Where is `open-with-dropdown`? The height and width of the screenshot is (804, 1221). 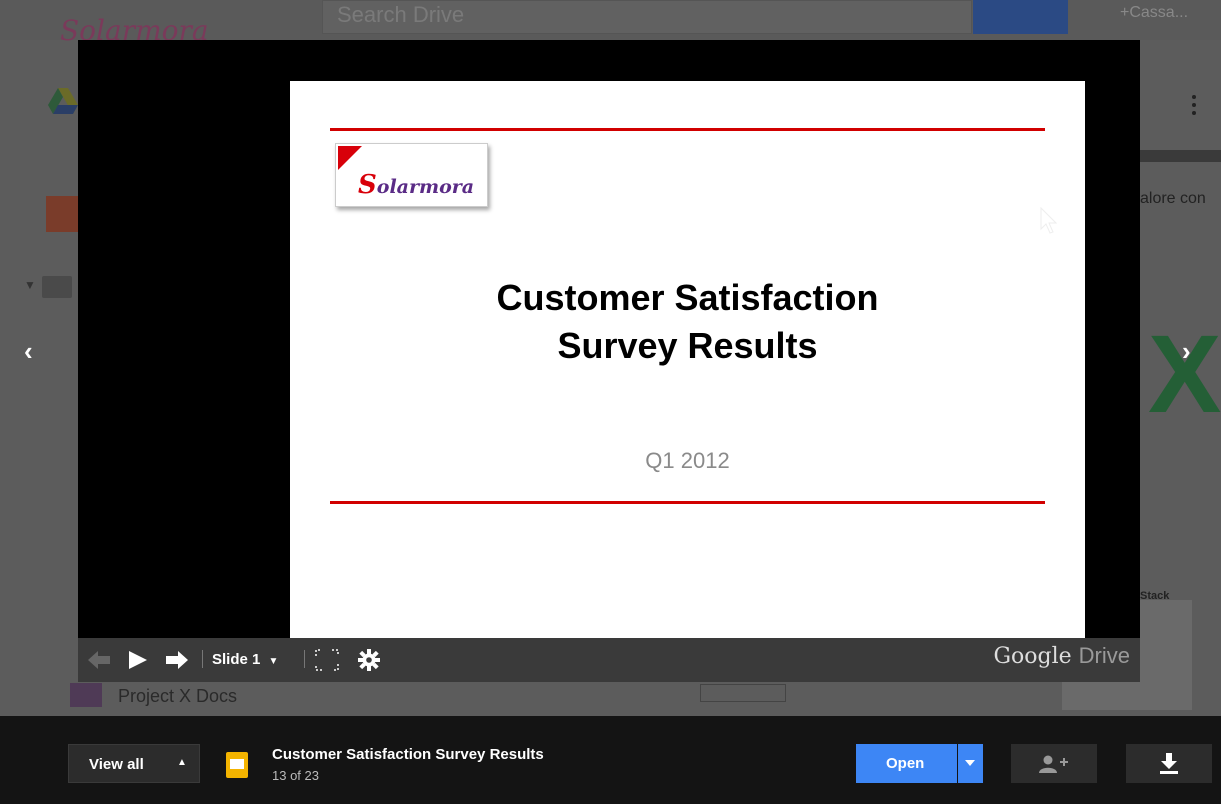
open-with-dropdown is located at coordinates (970, 763).